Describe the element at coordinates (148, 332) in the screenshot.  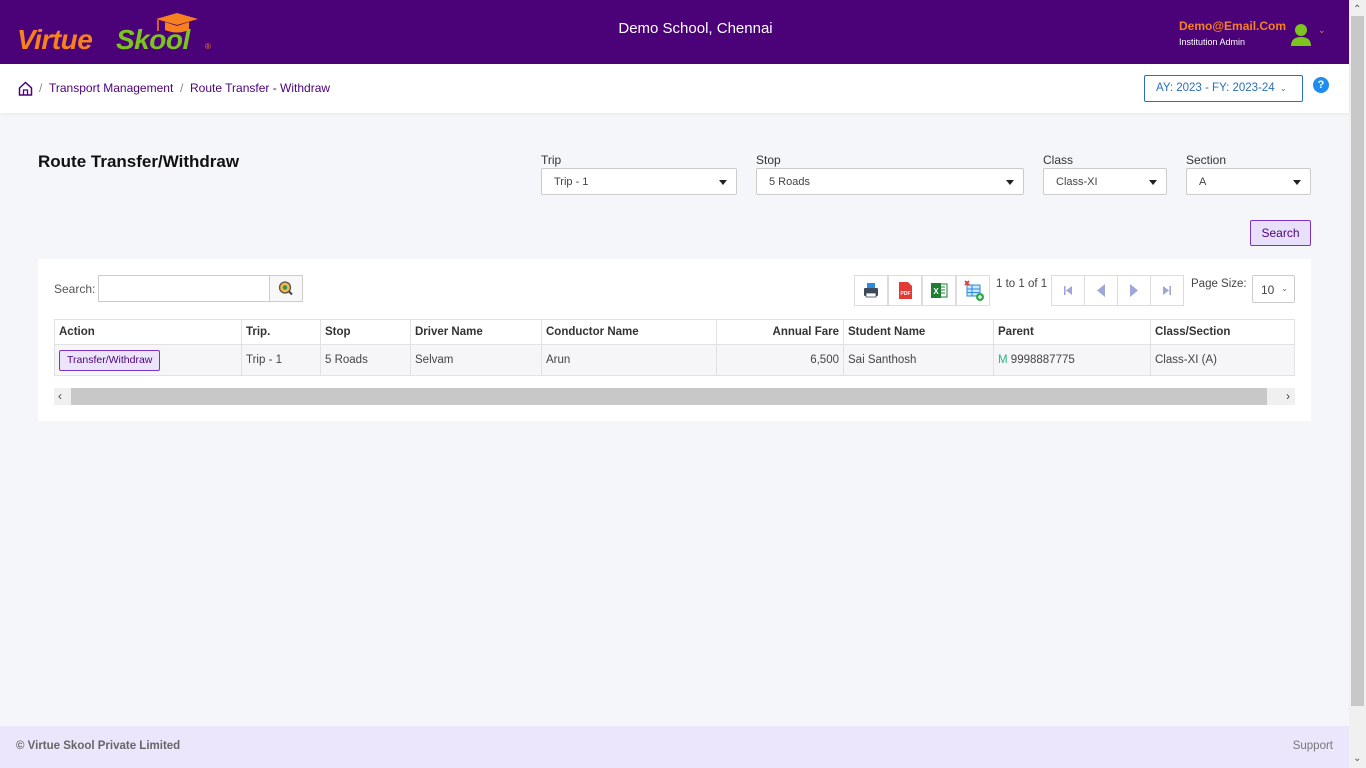
I see `column-header-action: Action` at that location.